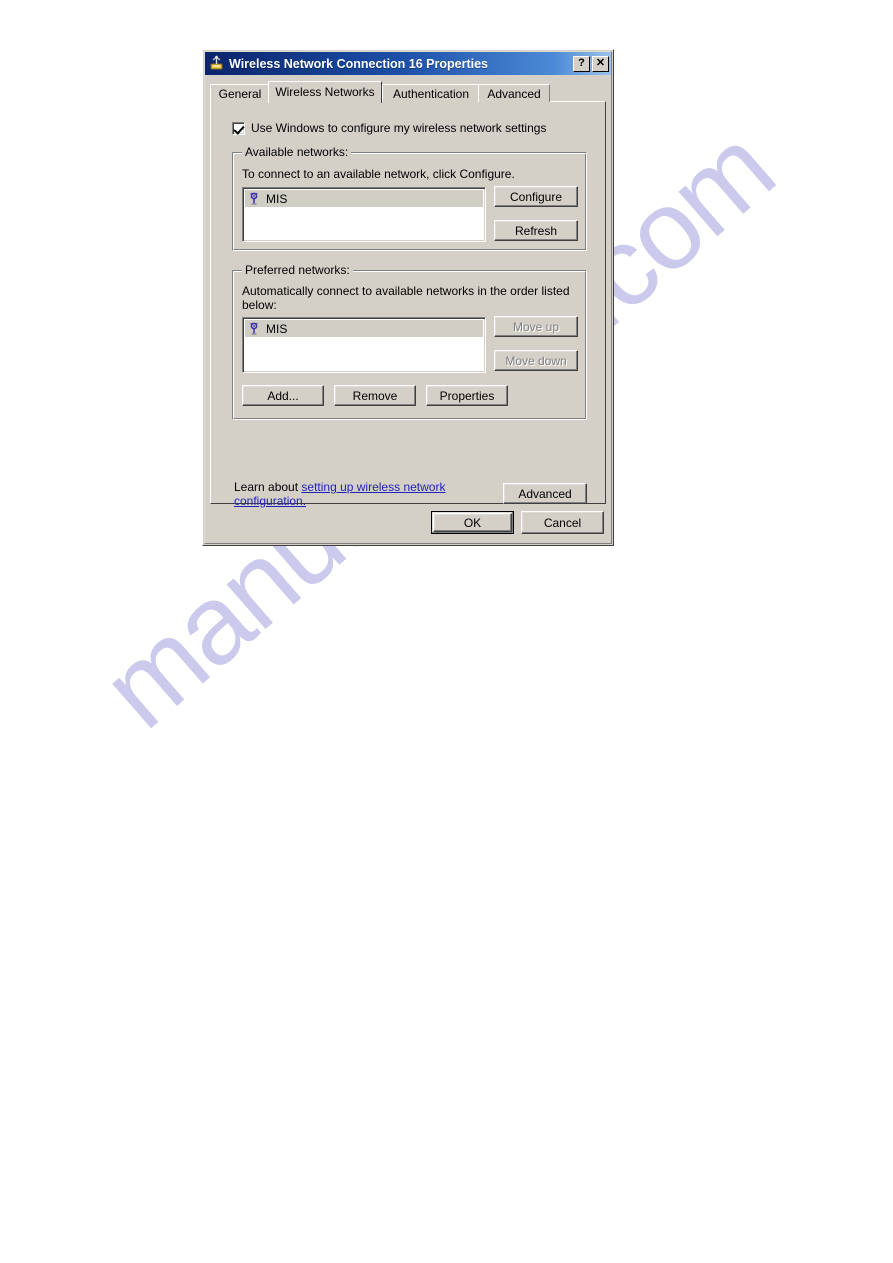 This screenshot has width=893, height=1263. I want to click on move-down-button-label: Move down, so click(536, 360).